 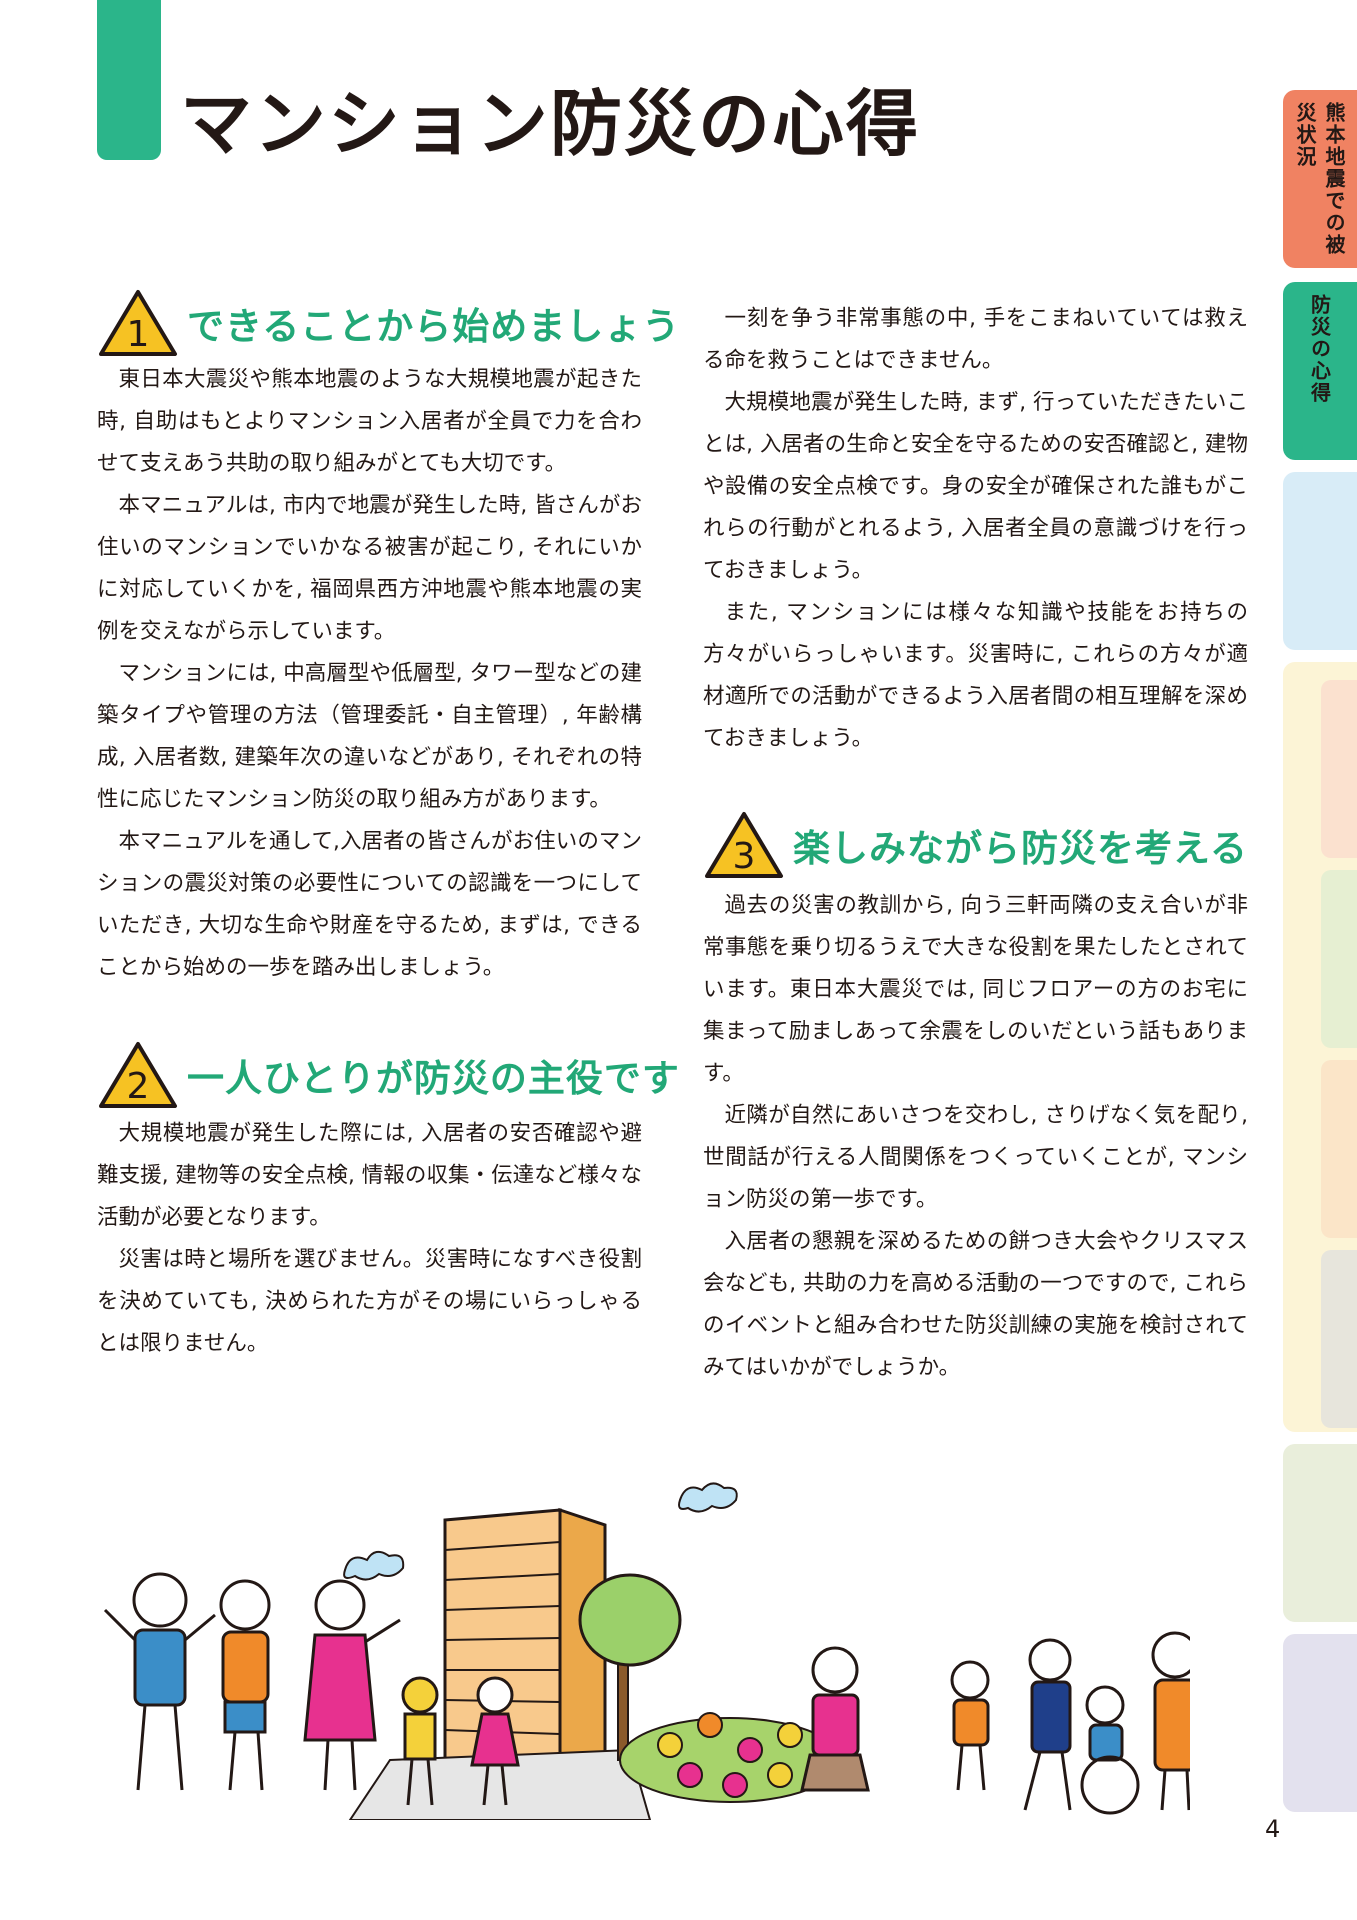 What do you see at coordinates (550, 124) in the screenshot?
I see `page-title: マンション防災の心得` at bounding box center [550, 124].